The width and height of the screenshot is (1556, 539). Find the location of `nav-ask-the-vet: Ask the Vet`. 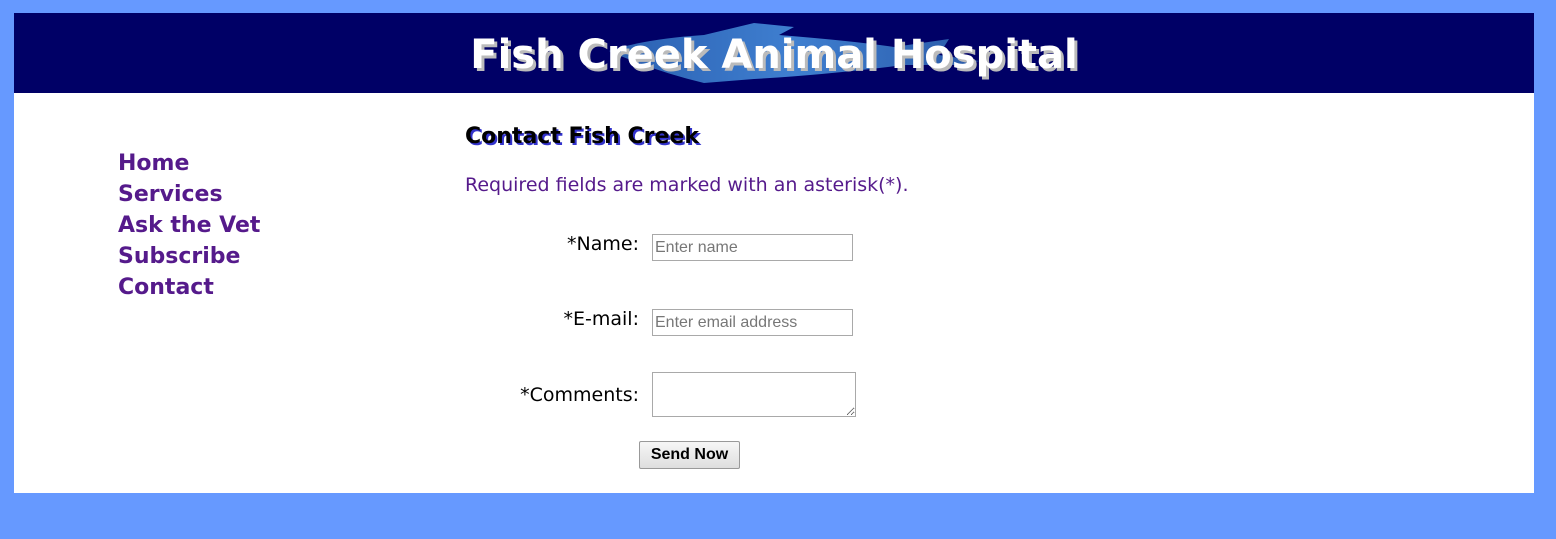

nav-ask-the-vet: Ask the Vet is located at coordinates (189, 225).